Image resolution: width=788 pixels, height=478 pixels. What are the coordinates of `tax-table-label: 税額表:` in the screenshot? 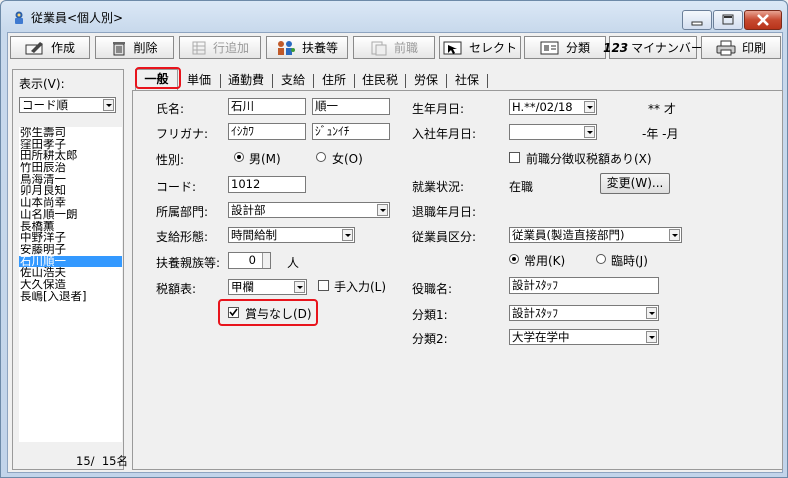 It's located at (176, 289).